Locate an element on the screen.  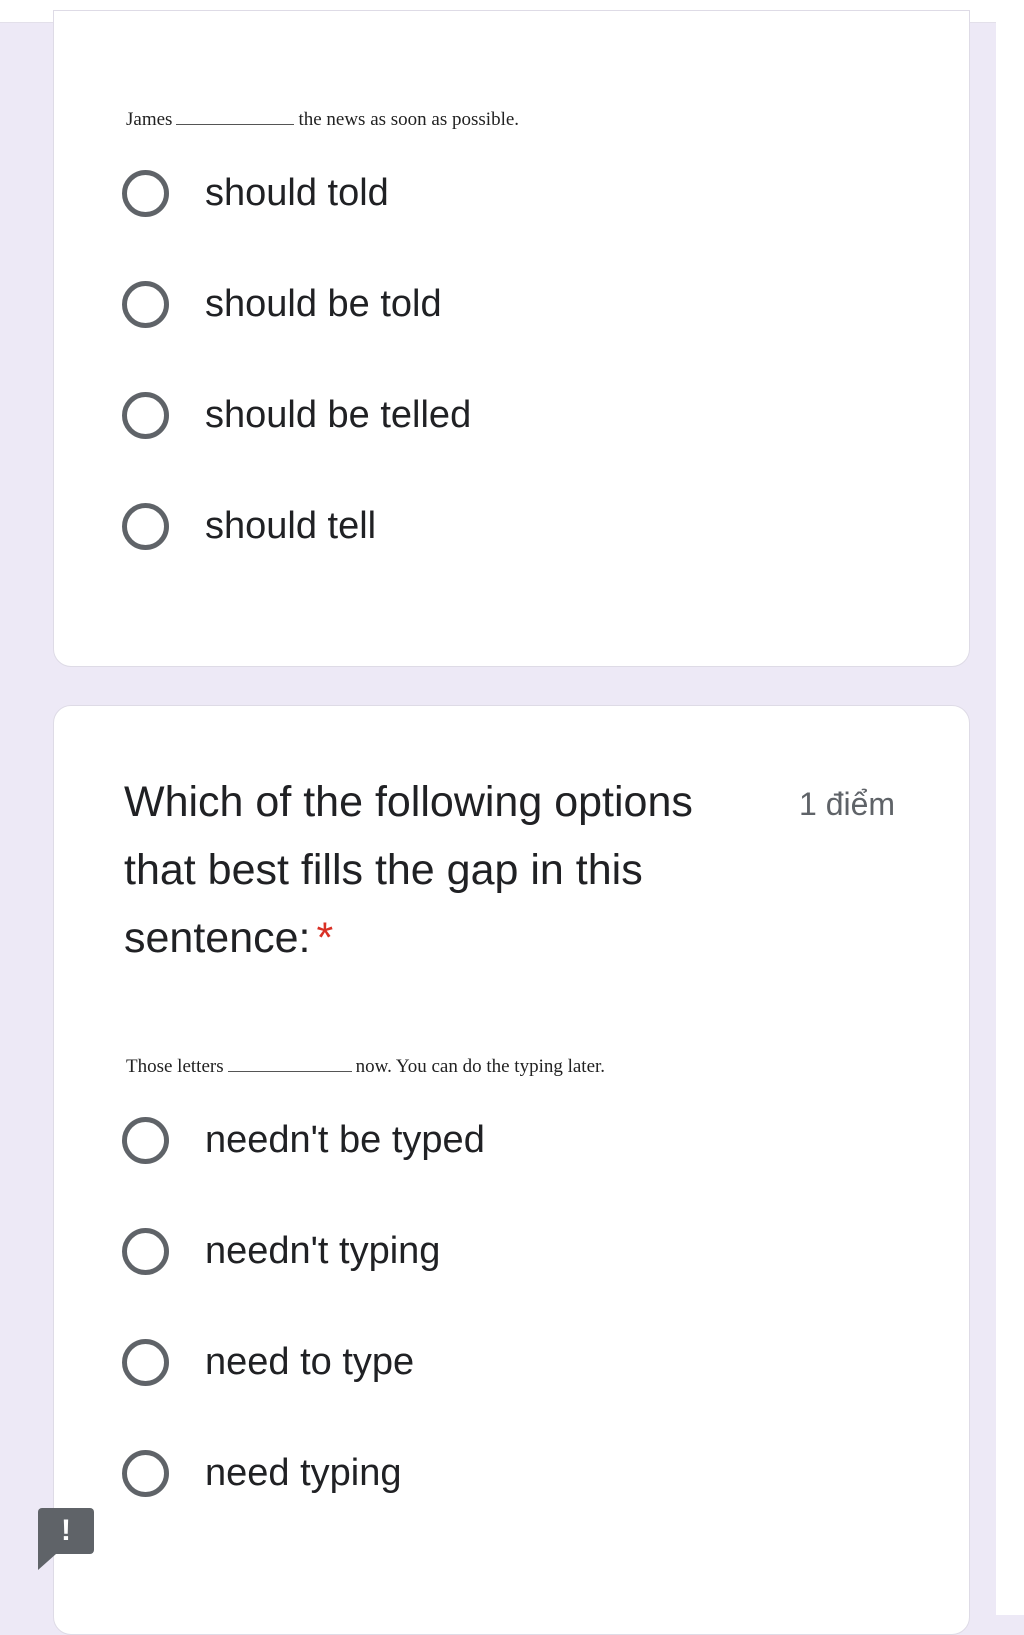
option-need-typing: need typing is located at coordinates (472, 1473).